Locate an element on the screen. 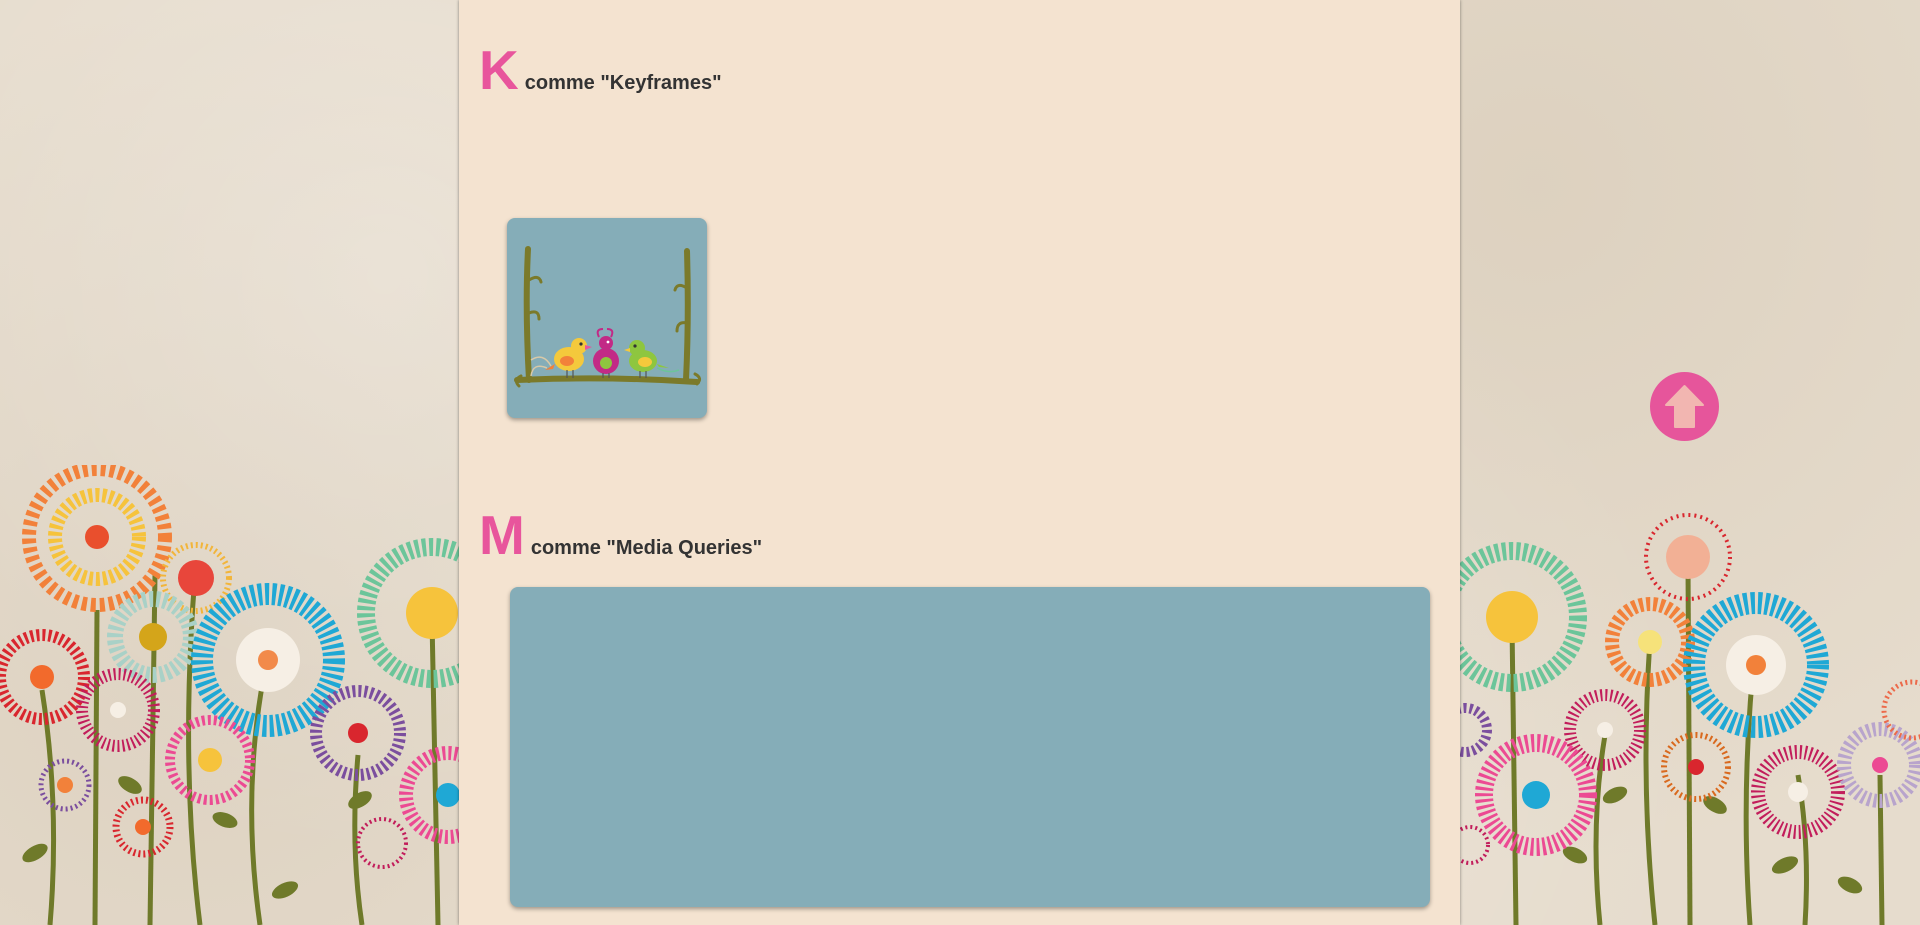 The image size is (1920, 925). section-heading-keyframes: K comme "Keyframes" is located at coordinates (600, 70).